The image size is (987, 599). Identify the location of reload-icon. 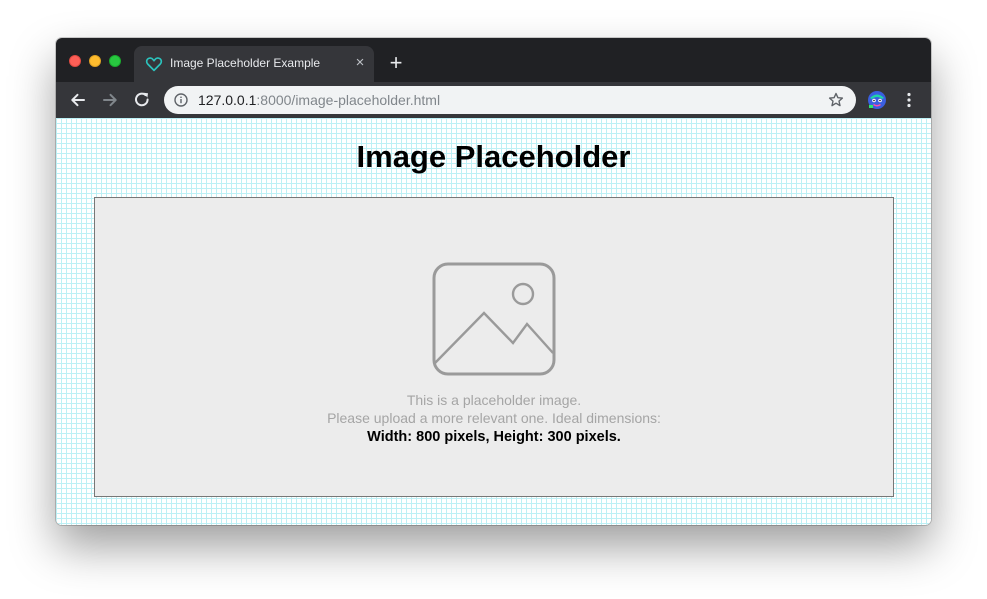
(142, 100).